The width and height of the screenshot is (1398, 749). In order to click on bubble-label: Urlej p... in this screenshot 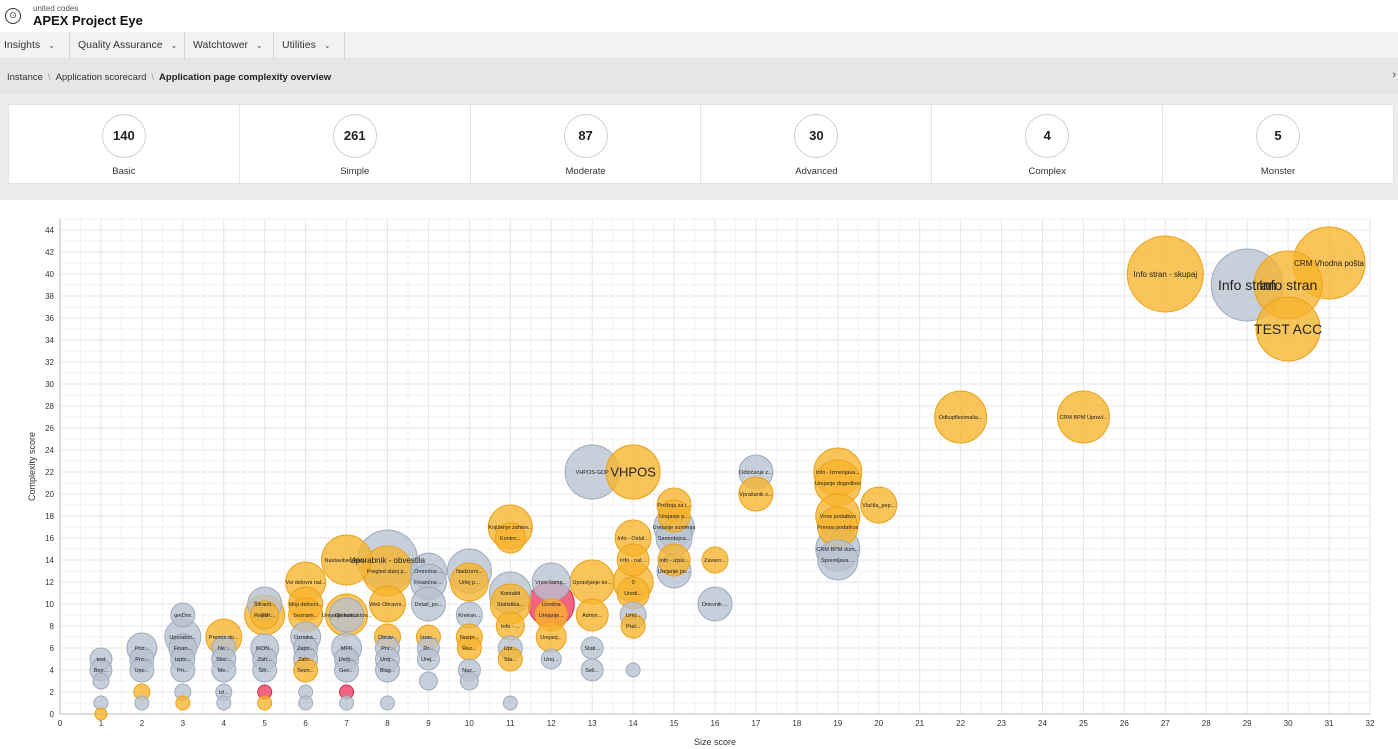, I will do `click(469, 583)`.